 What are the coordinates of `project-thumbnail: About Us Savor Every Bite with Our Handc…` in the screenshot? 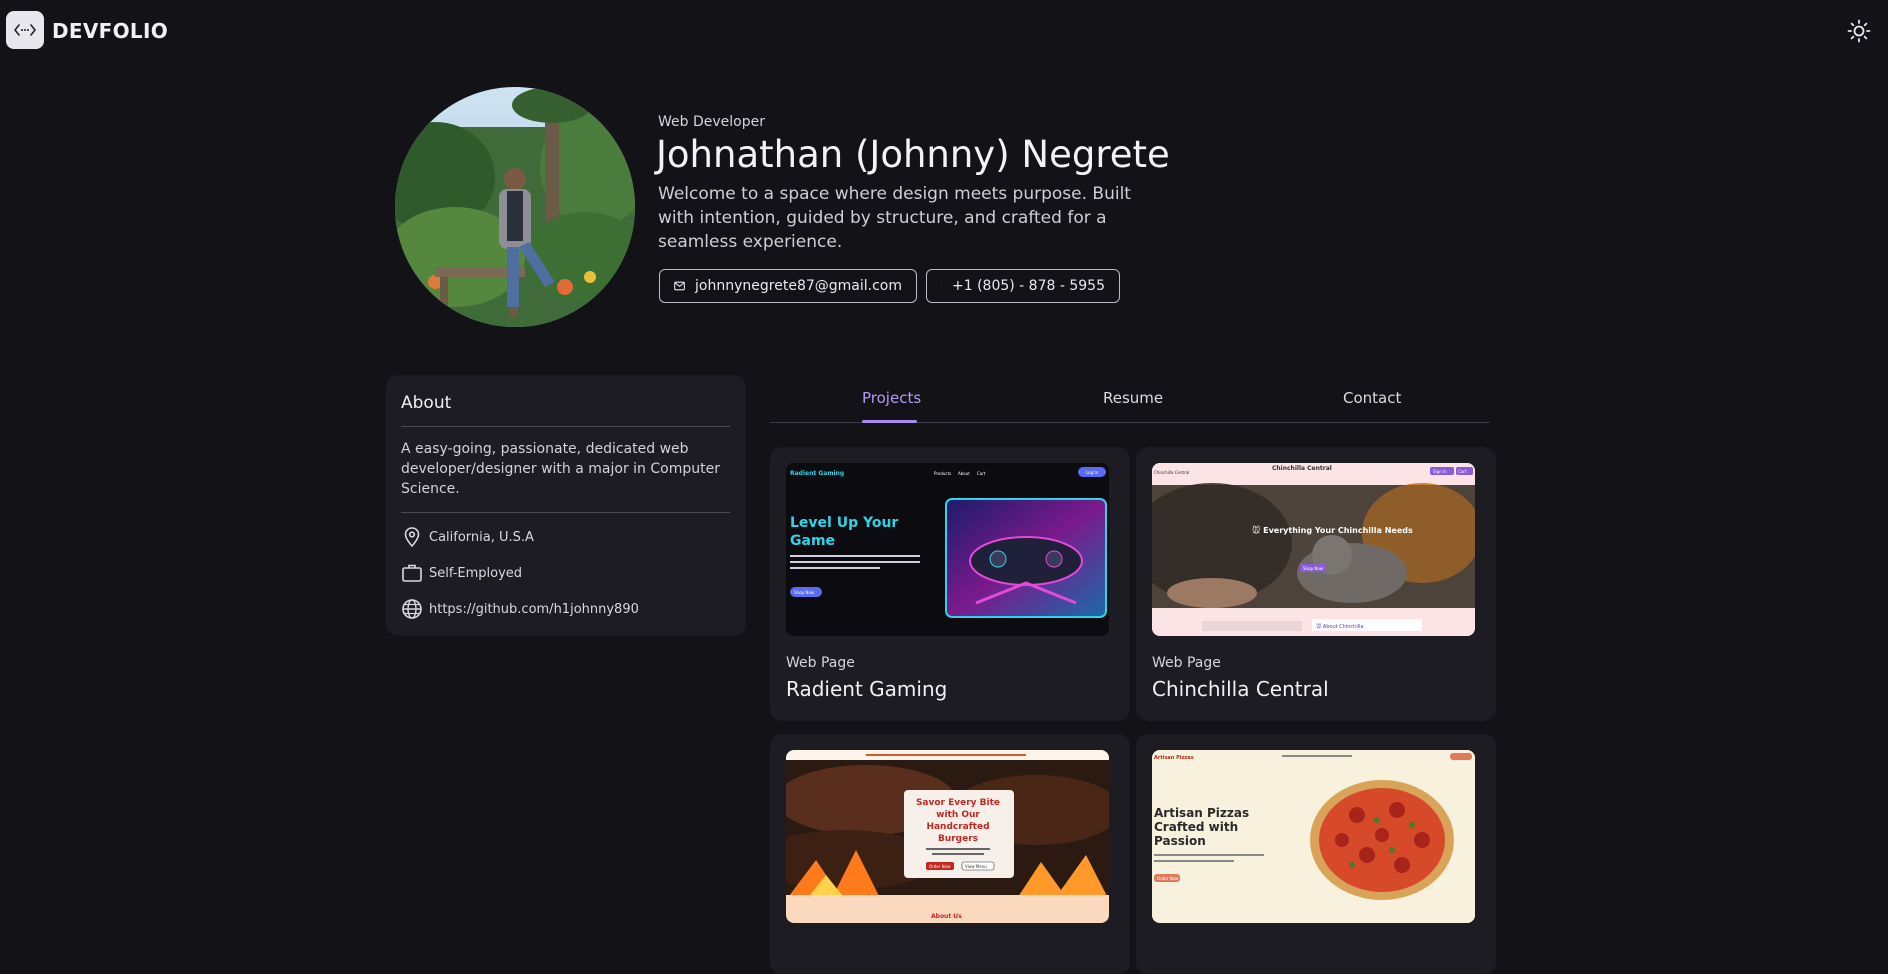 It's located at (947, 836).